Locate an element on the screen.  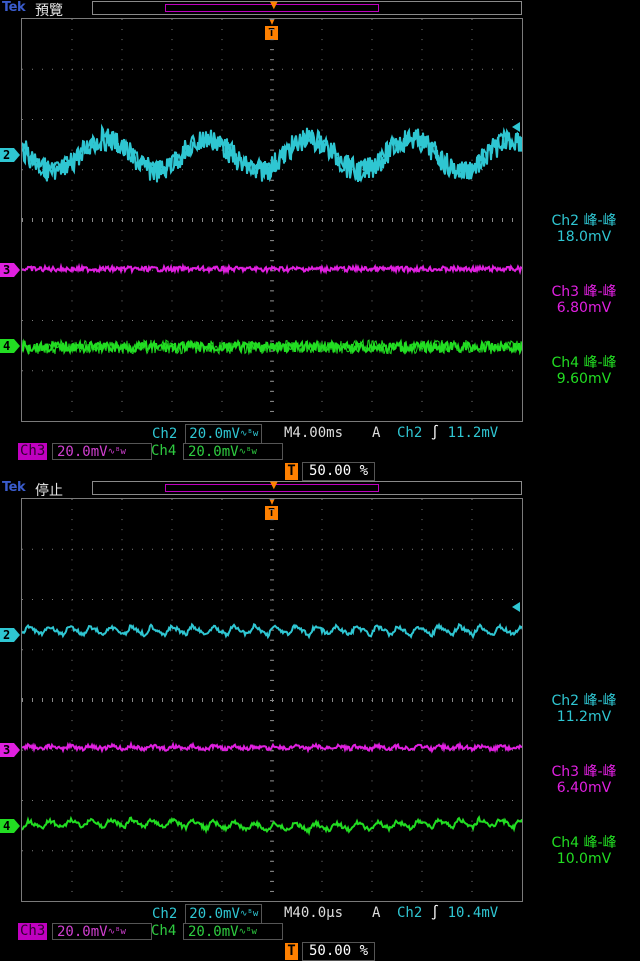
measurement-value: 18.0mV is located at coordinates (584, 237).